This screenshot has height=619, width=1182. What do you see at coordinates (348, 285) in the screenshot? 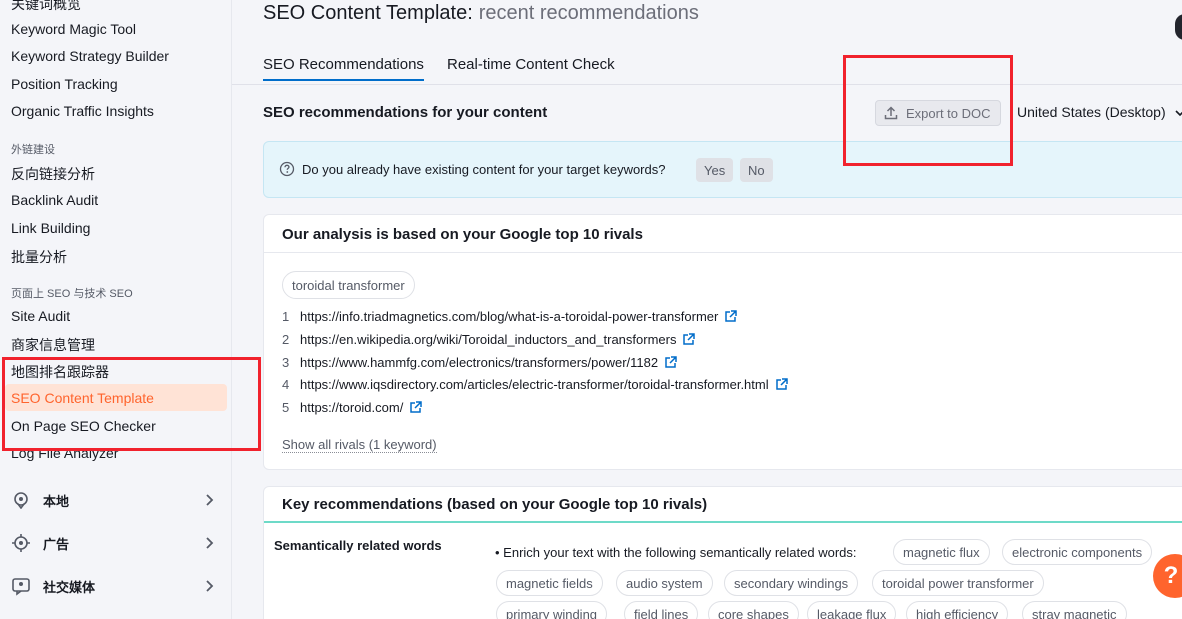
I see `keyword-chip: toroidal transformer` at bounding box center [348, 285].